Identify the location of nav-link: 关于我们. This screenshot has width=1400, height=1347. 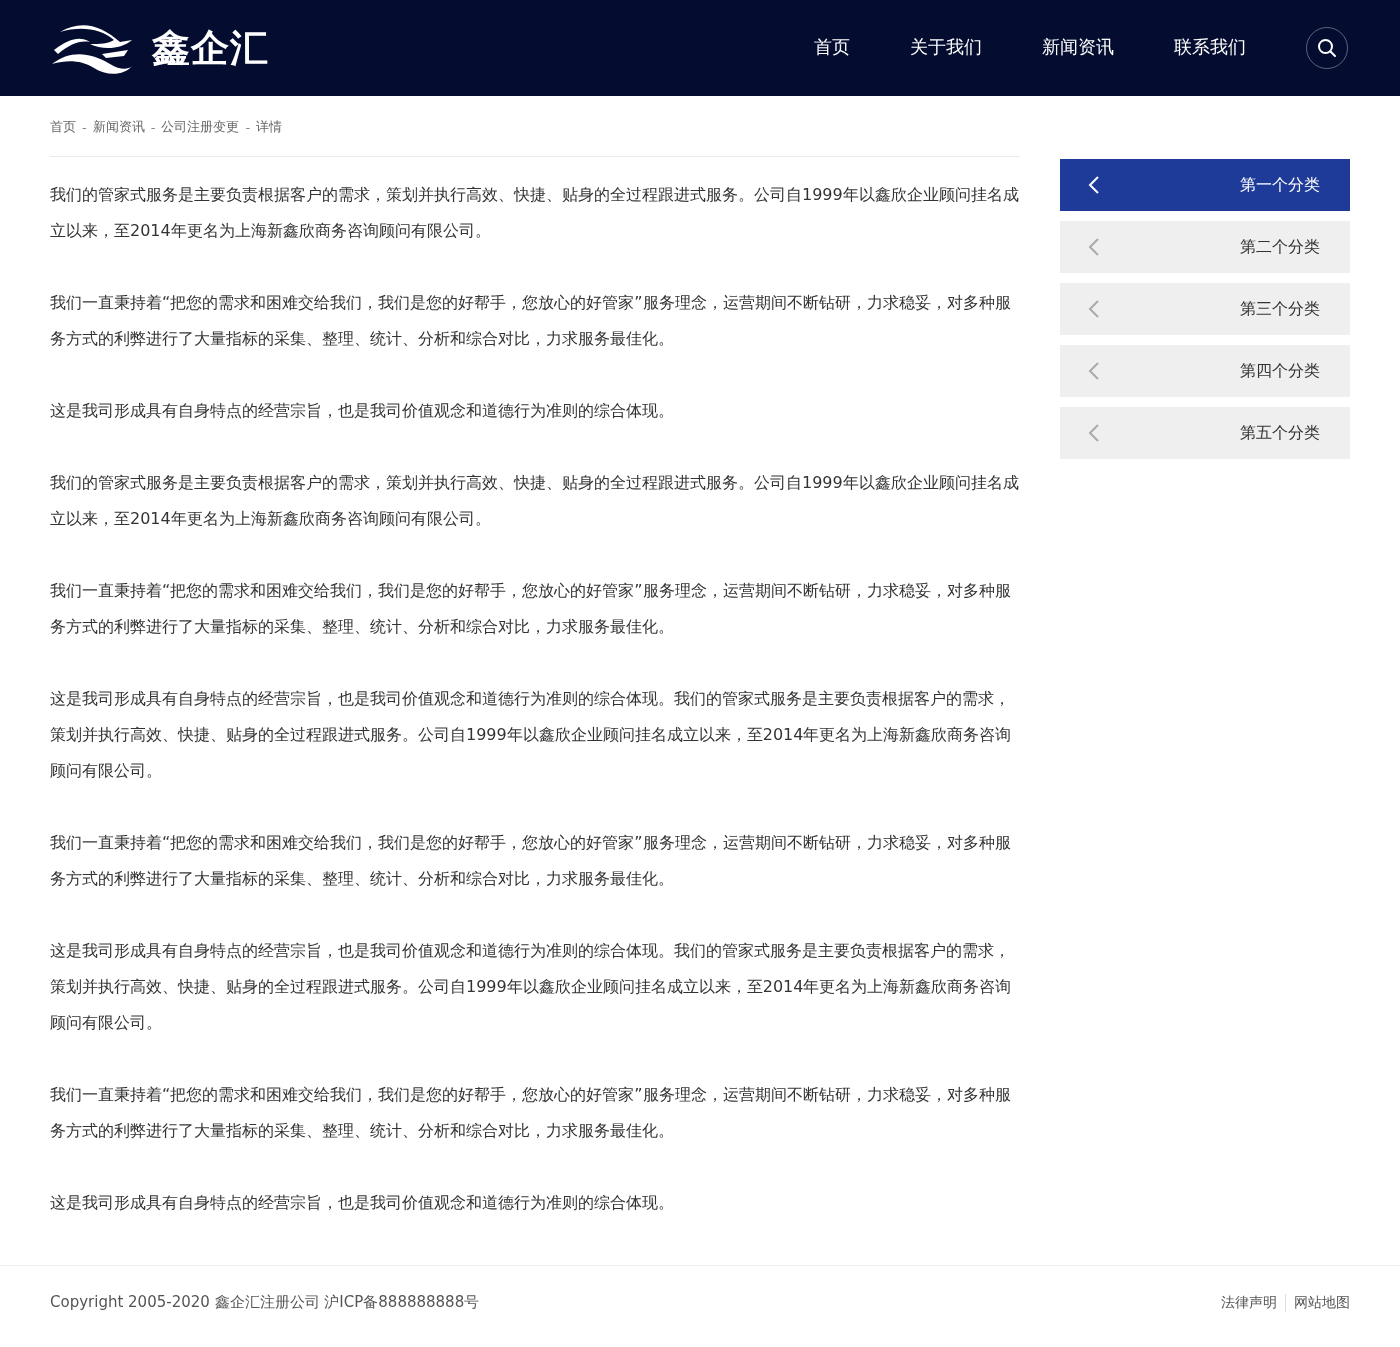
(946, 48).